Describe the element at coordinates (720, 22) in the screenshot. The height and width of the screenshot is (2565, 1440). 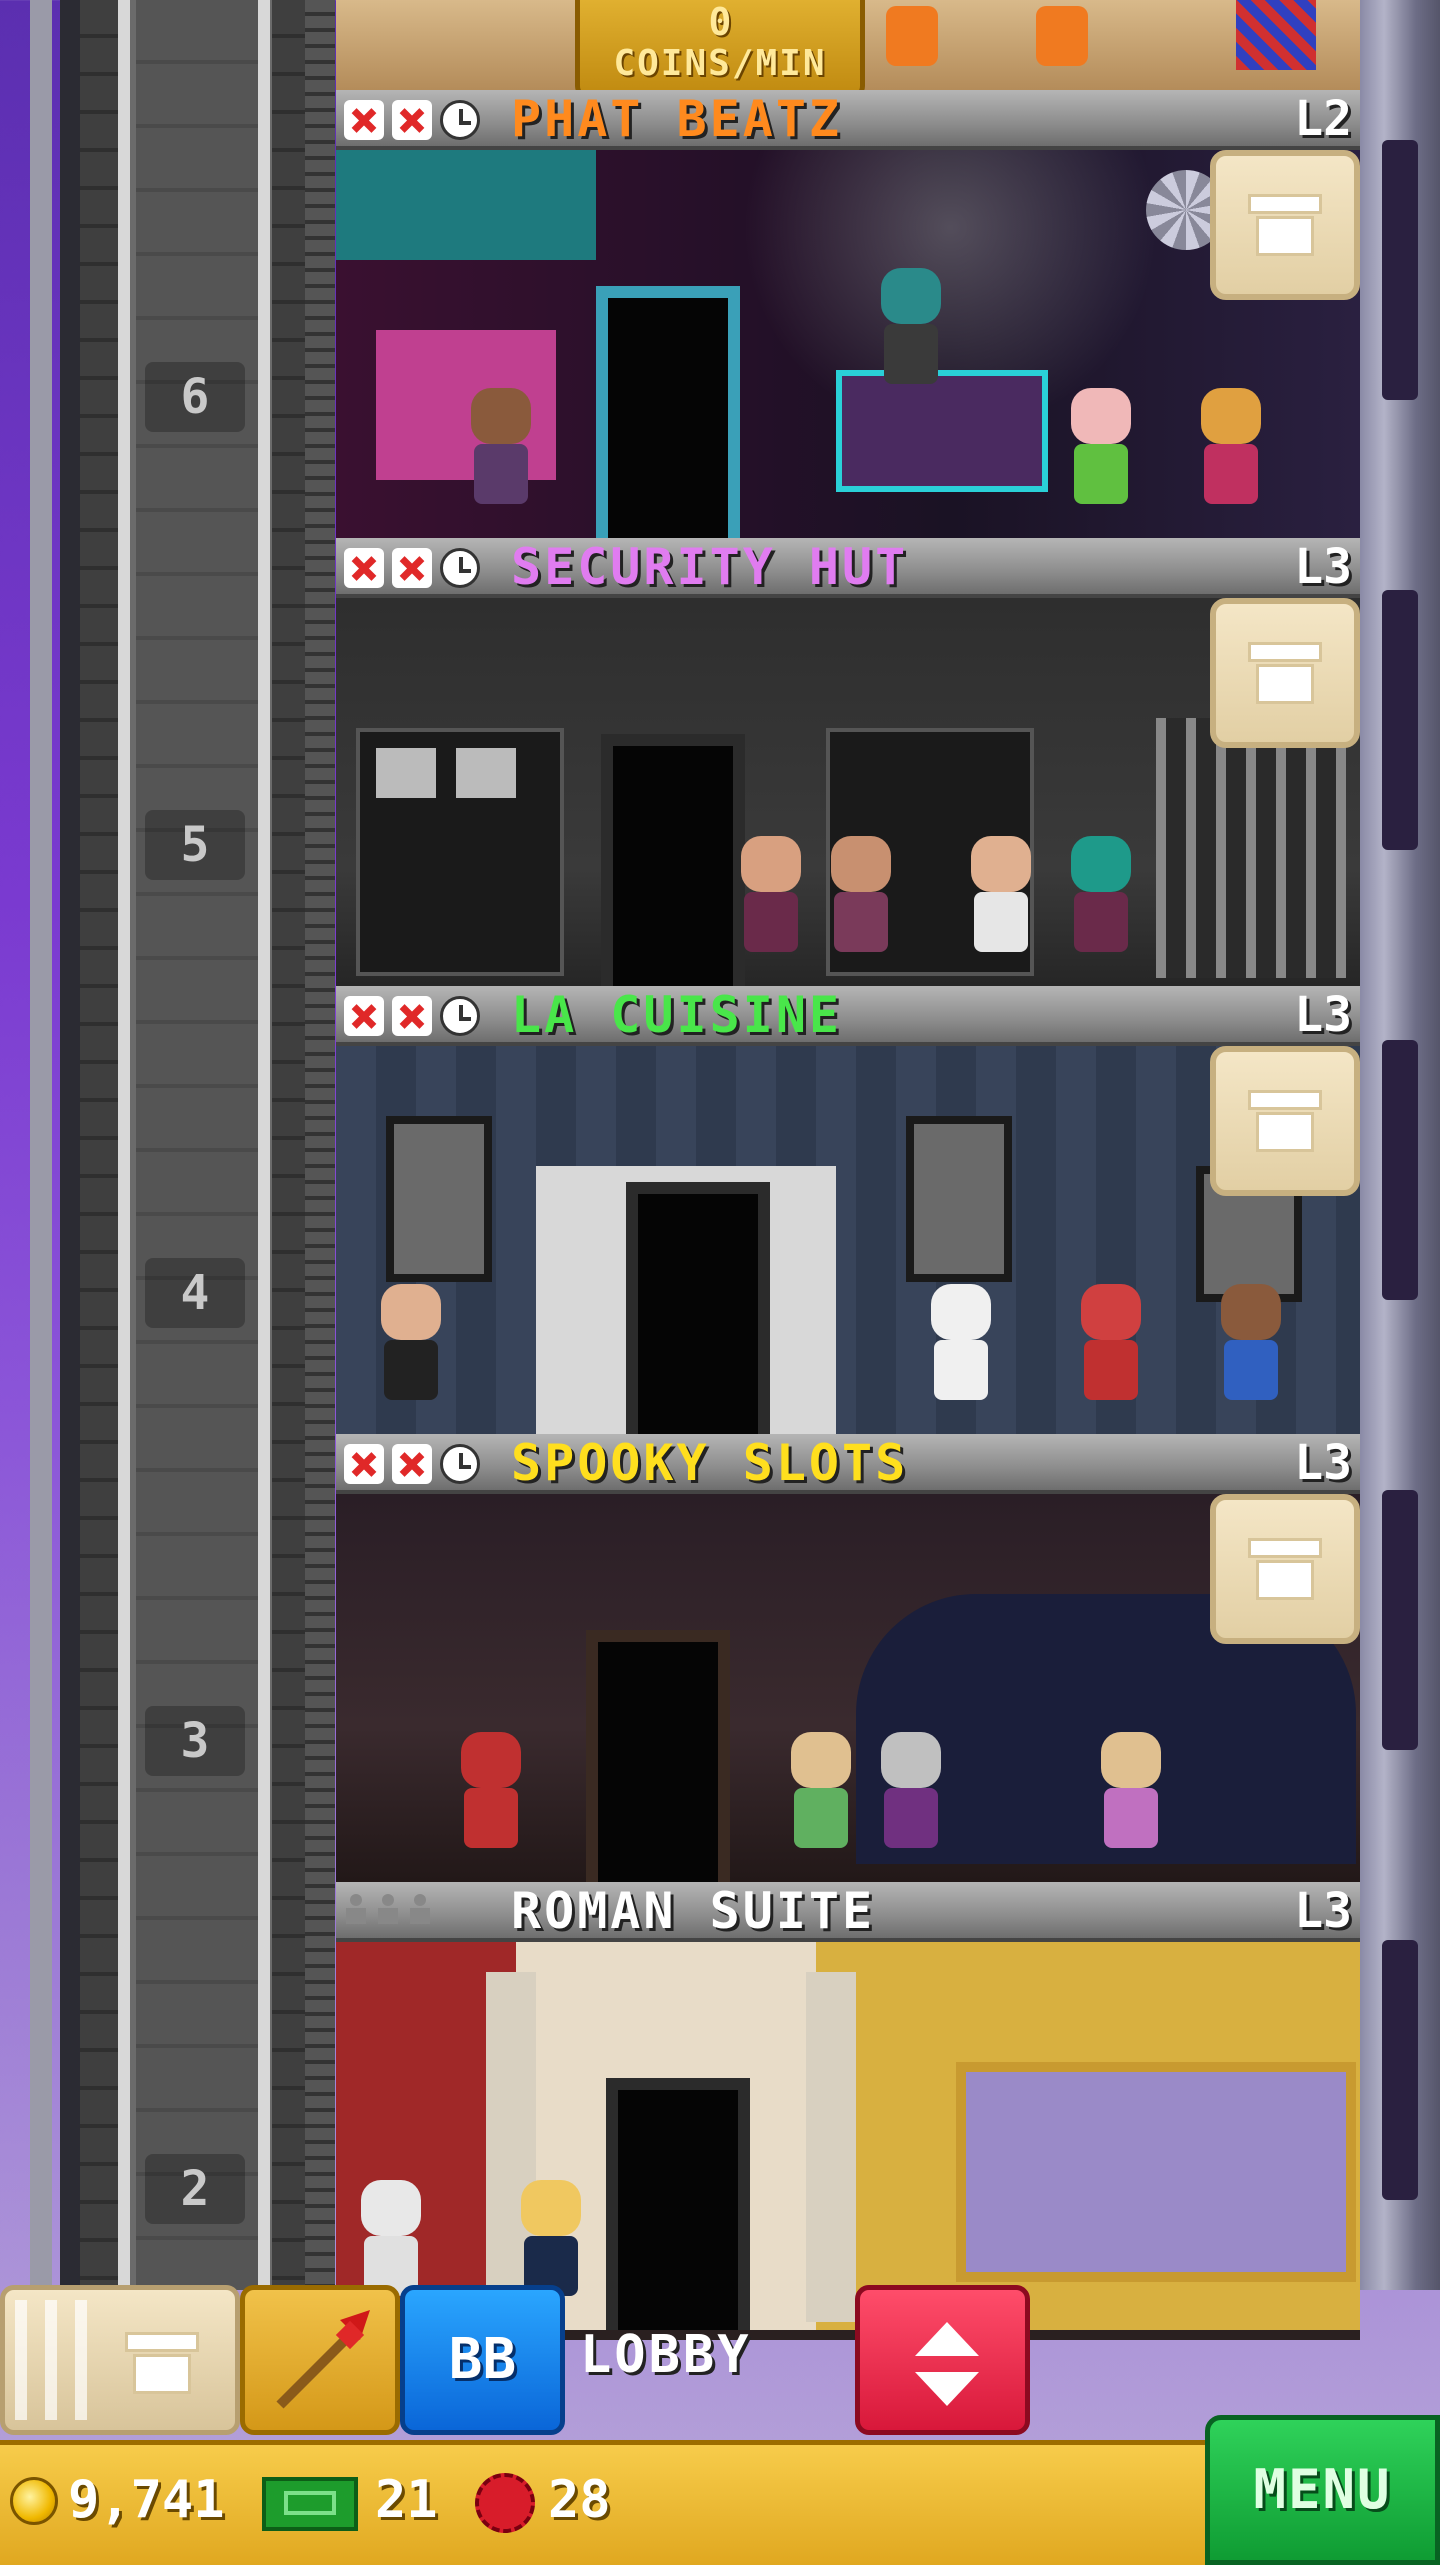
I see `coins-per-min-value: 0` at that location.